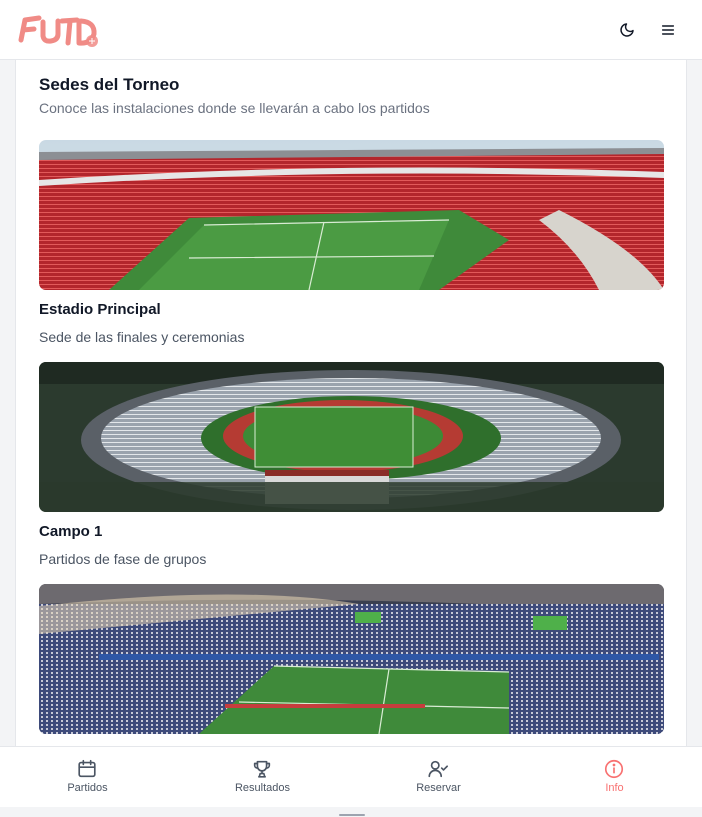  Describe the element at coordinates (109, 84) in the screenshot. I see `section-title: Sedes del Torneo` at that location.